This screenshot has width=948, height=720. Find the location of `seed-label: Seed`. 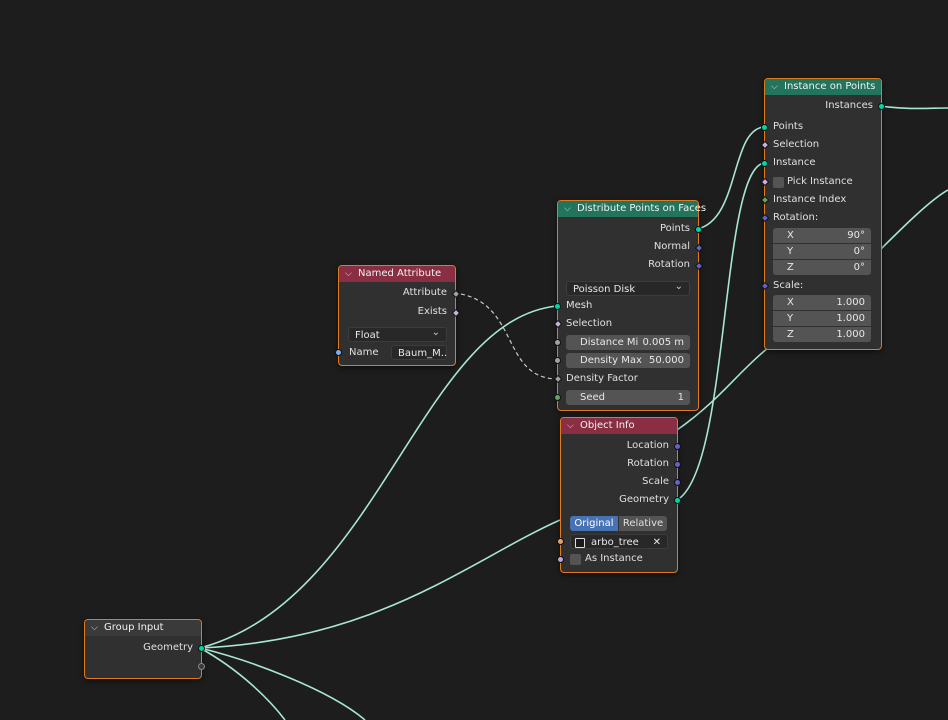

seed-label: Seed is located at coordinates (592, 397).